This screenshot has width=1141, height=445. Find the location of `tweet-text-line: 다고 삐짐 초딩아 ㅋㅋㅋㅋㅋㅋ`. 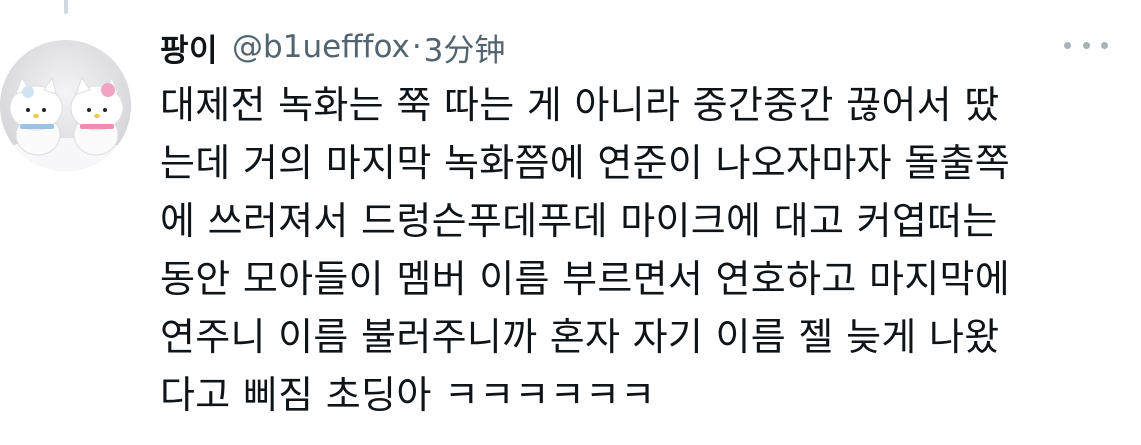

tweet-text-line: 다고 삐짐 초딩아 ㅋㅋㅋㅋㅋㅋ is located at coordinates (408, 395).